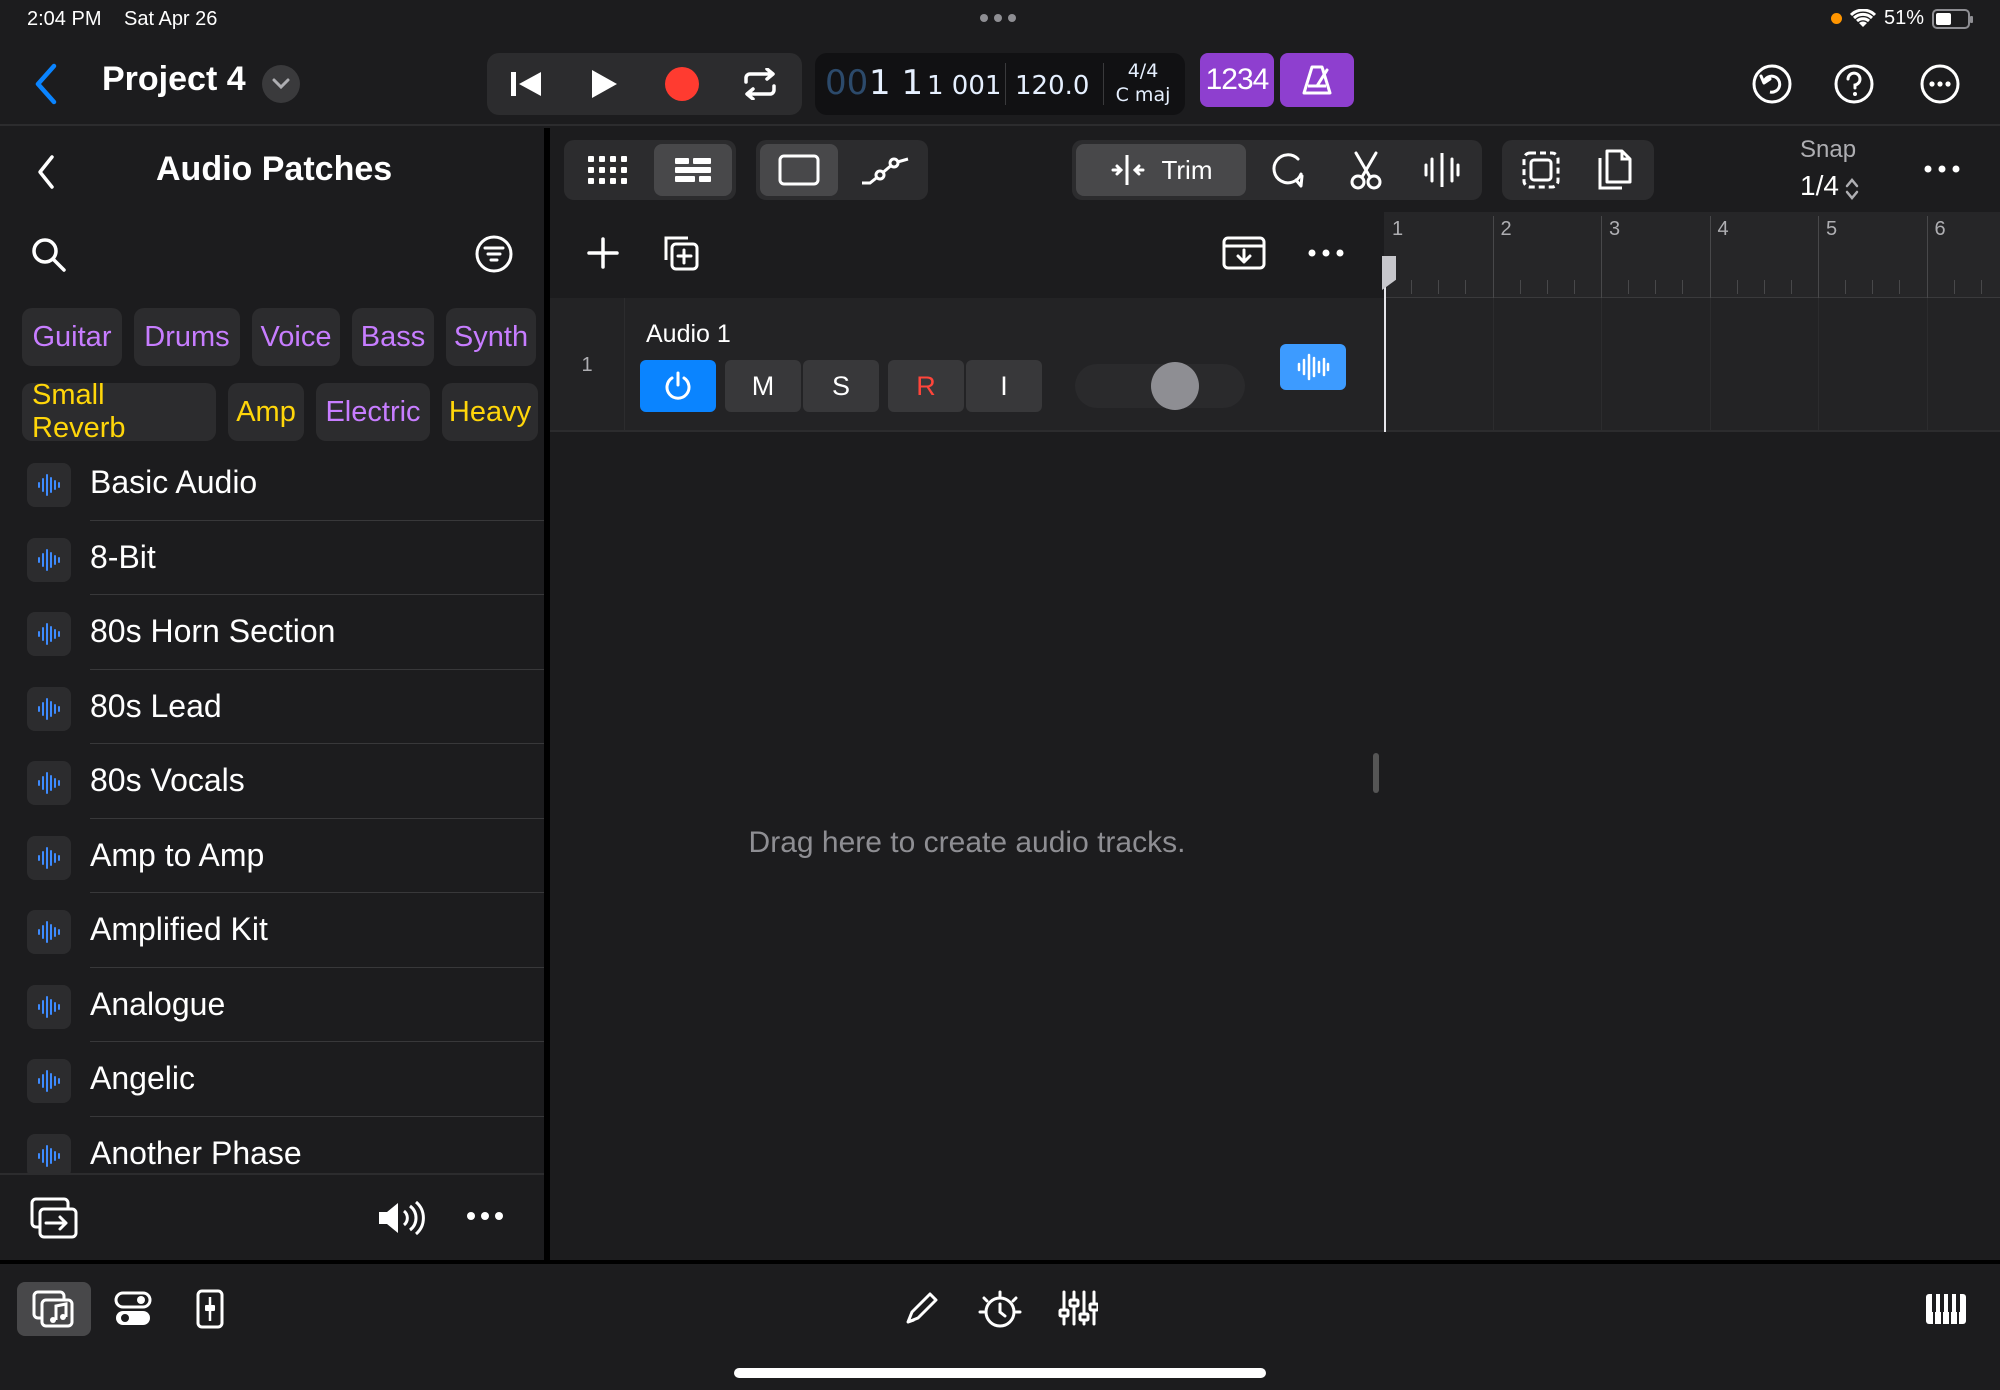  What do you see at coordinates (1442, 170) in the screenshot?
I see `join-tool-button` at bounding box center [1442, 170].